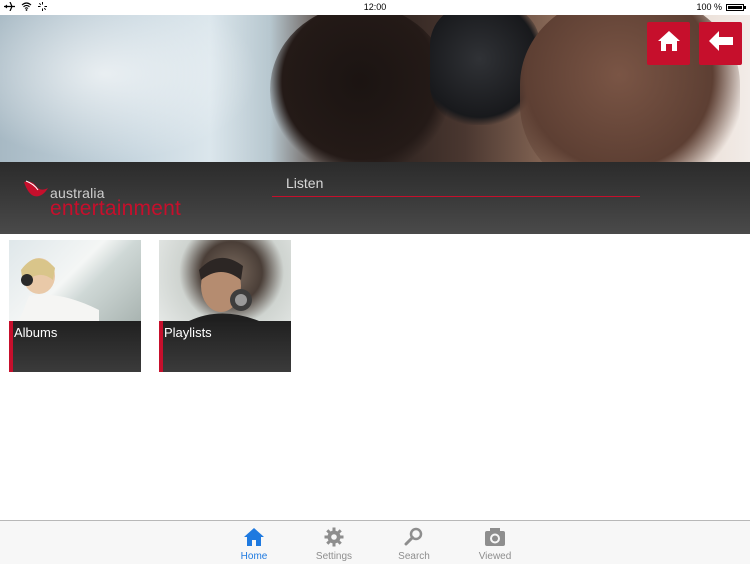 The width and height of the screenshot is (750, 564). I want to click on playlists-tile: Playlists, so click(225, 306).